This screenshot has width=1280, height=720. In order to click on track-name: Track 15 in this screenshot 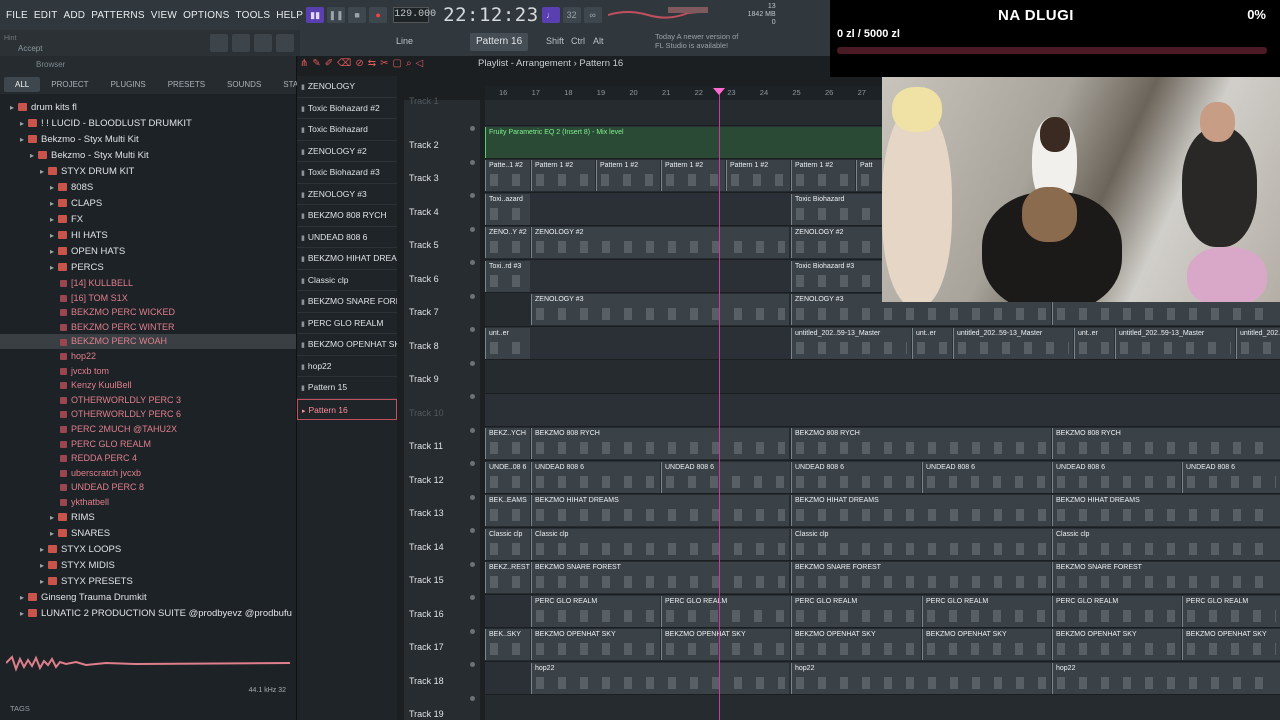, I will do `click(426, 580)`.